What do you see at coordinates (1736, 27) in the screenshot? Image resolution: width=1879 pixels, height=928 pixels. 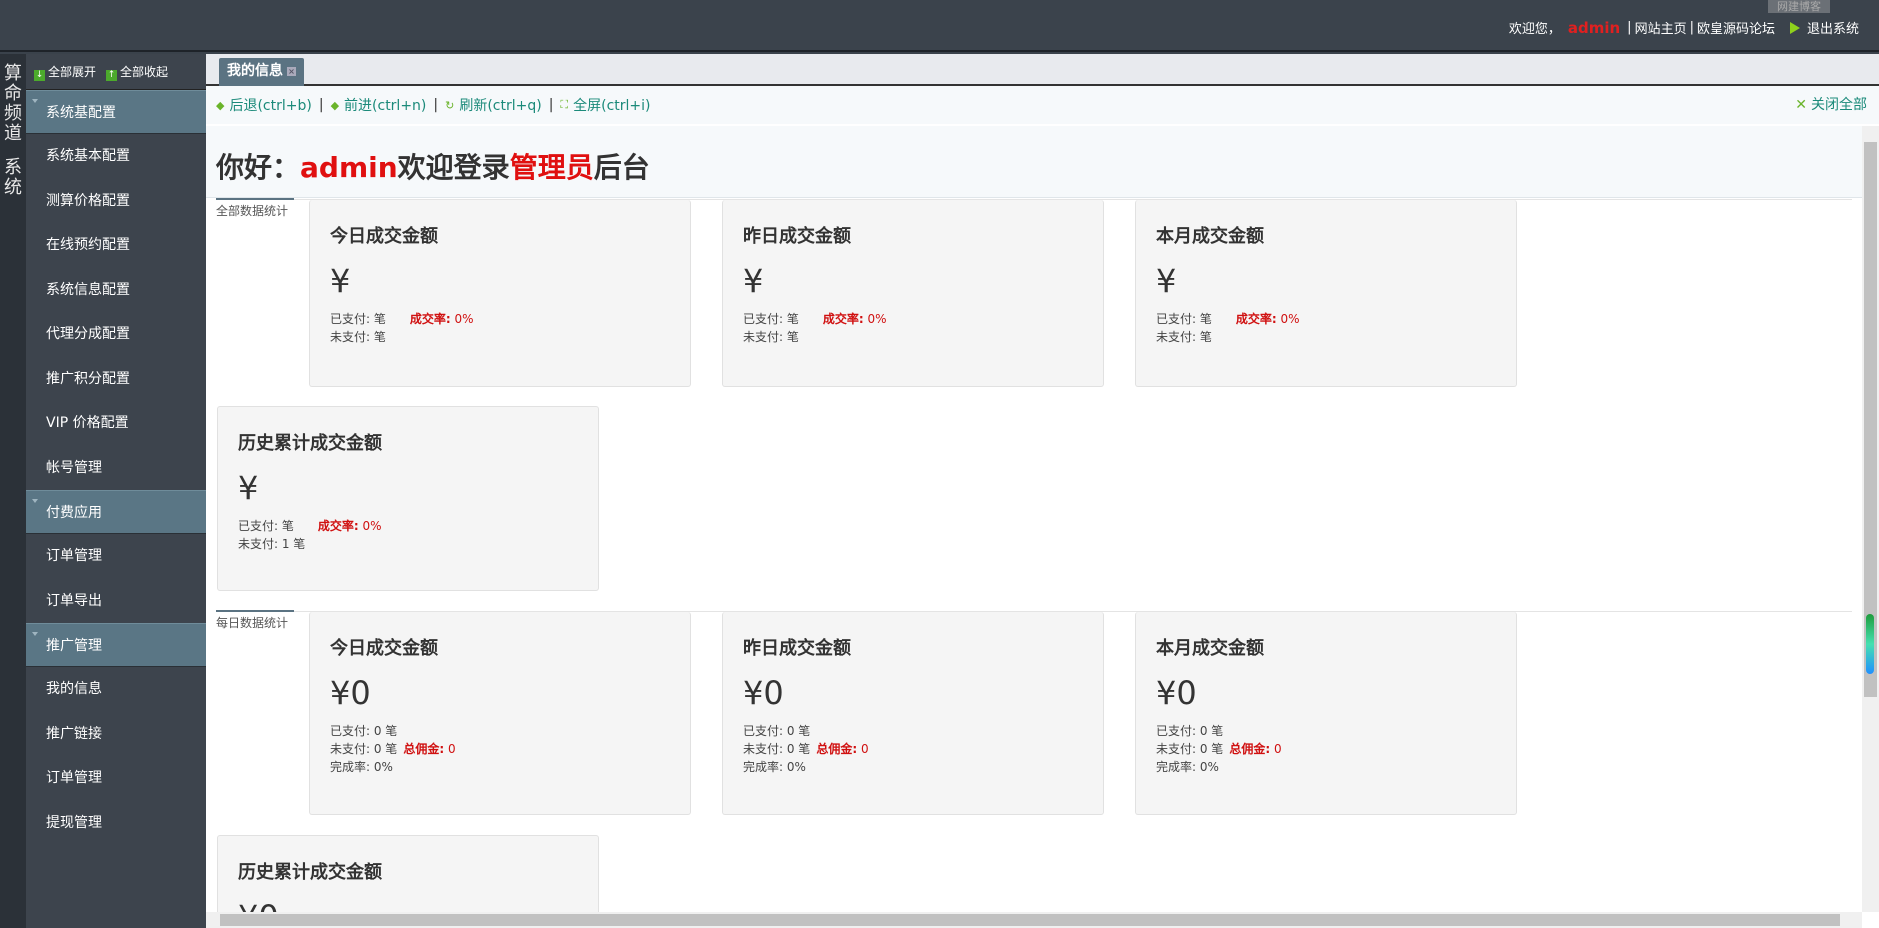 I see `forum-link: 欧皇源码论坛` at bounding box center [1736, 27].